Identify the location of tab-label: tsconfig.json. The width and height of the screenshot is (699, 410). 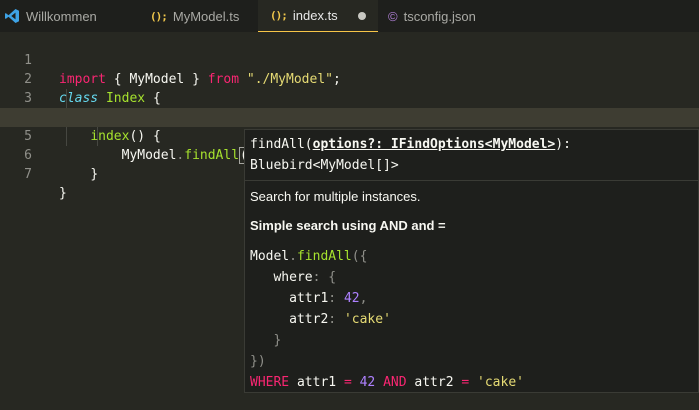
(439, 16).